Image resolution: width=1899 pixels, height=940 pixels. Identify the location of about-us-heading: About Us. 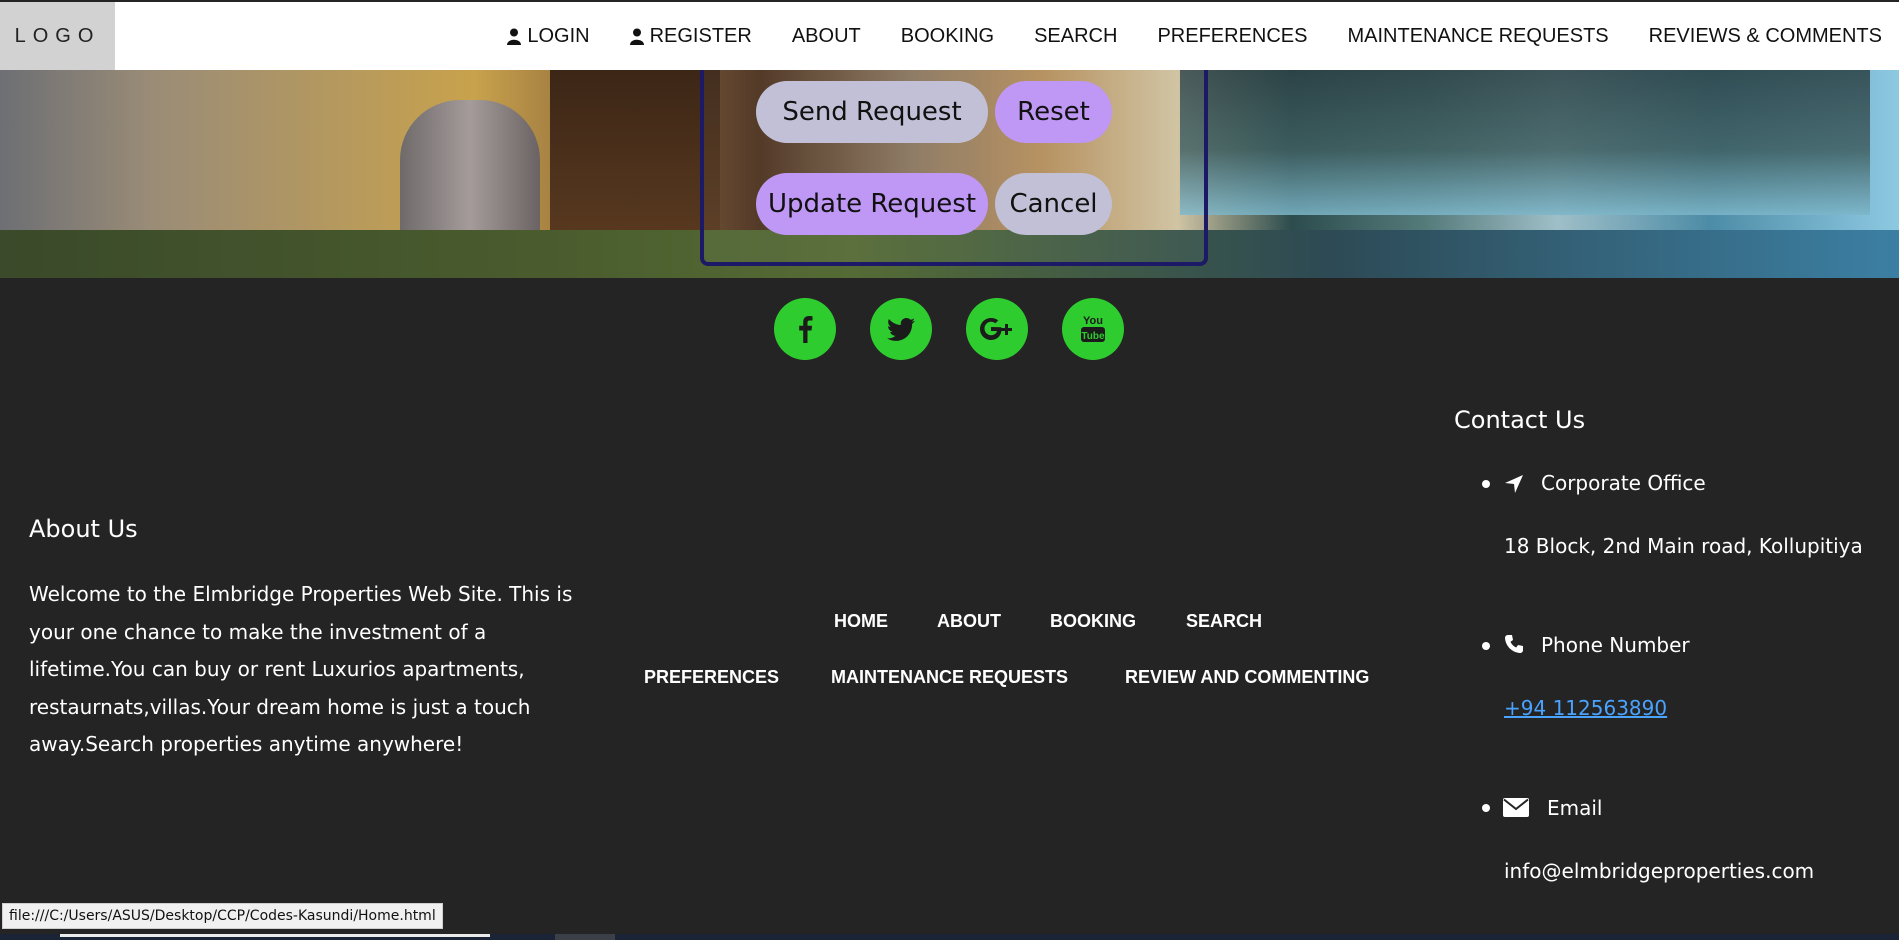
(83, 529).